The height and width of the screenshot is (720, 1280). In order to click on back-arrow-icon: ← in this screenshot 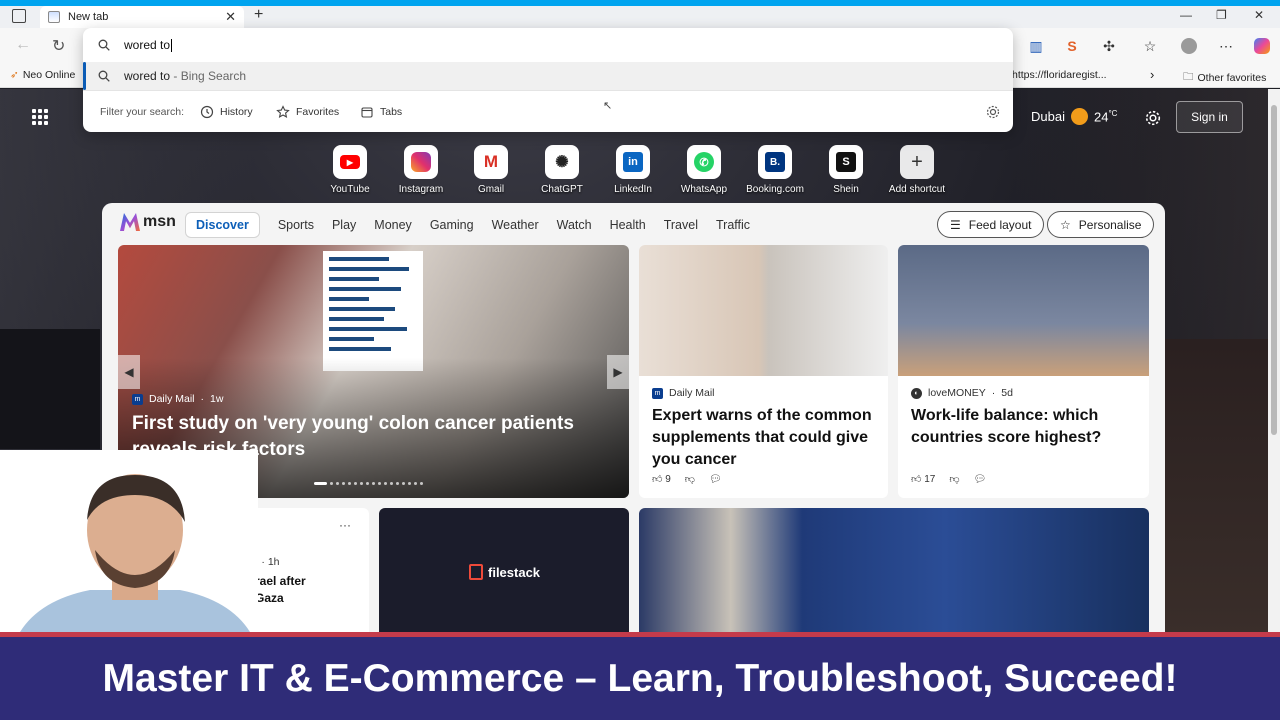, I will do `click(23, 45)`.